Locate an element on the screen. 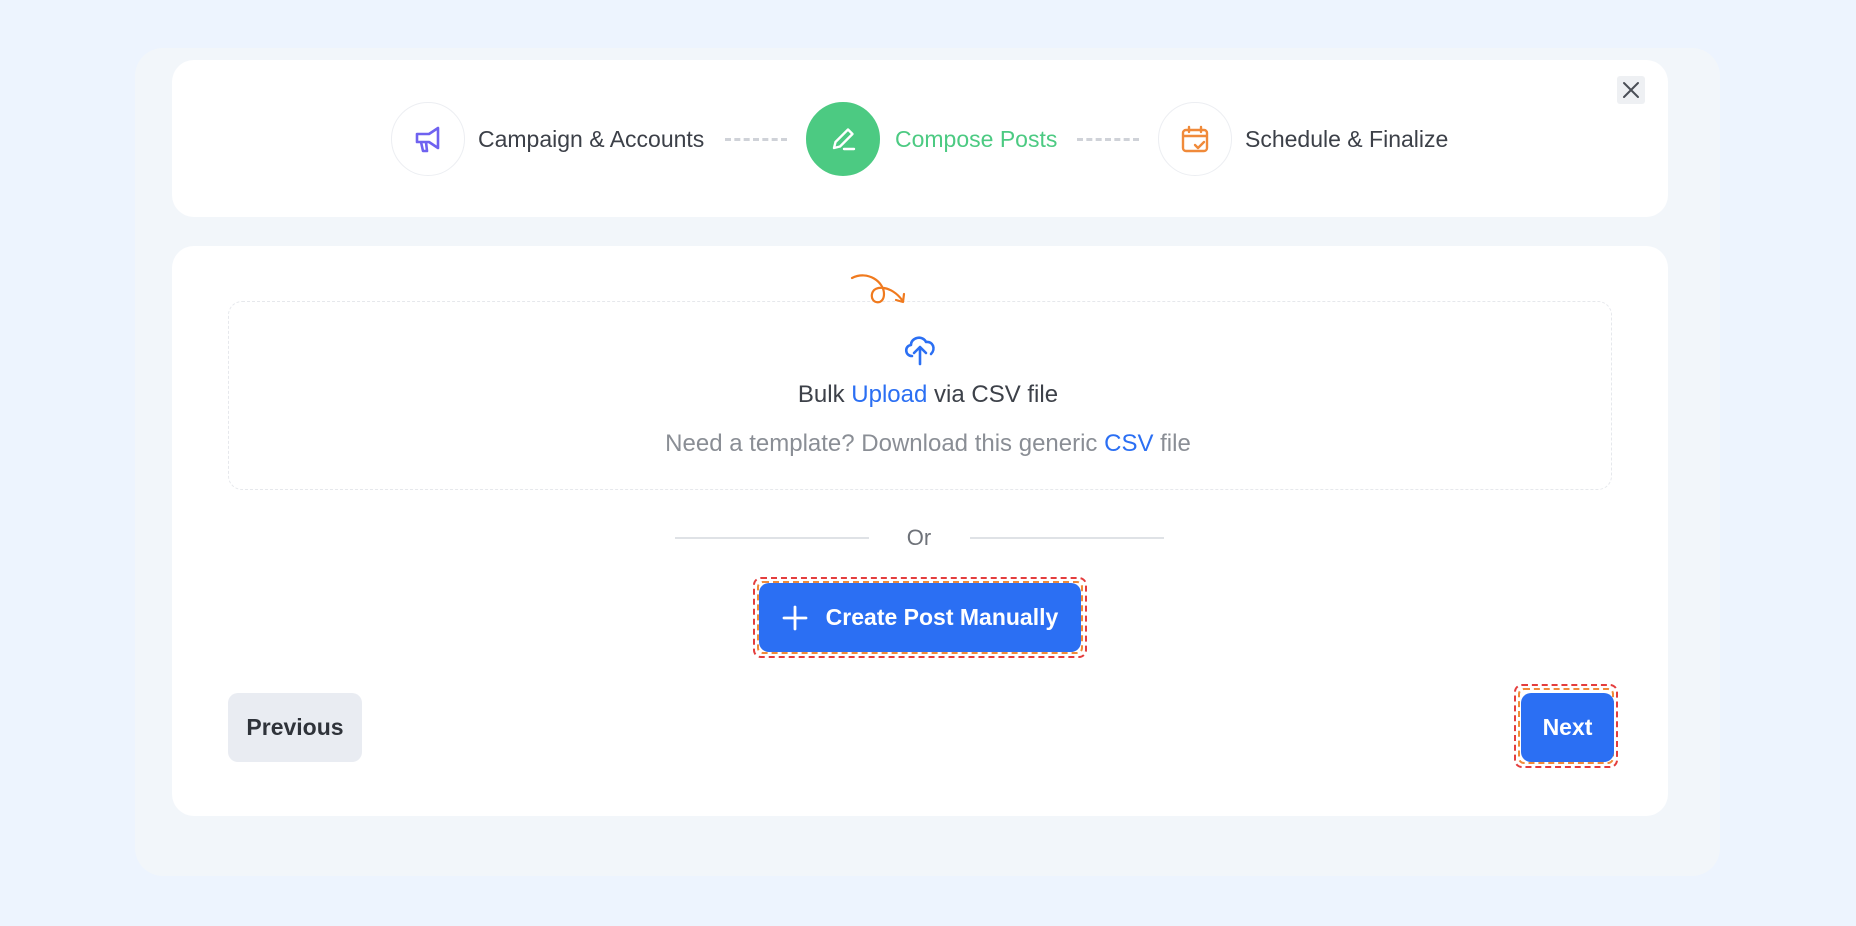  csv-template-link: CSV is located at coordinates (1128, 443).